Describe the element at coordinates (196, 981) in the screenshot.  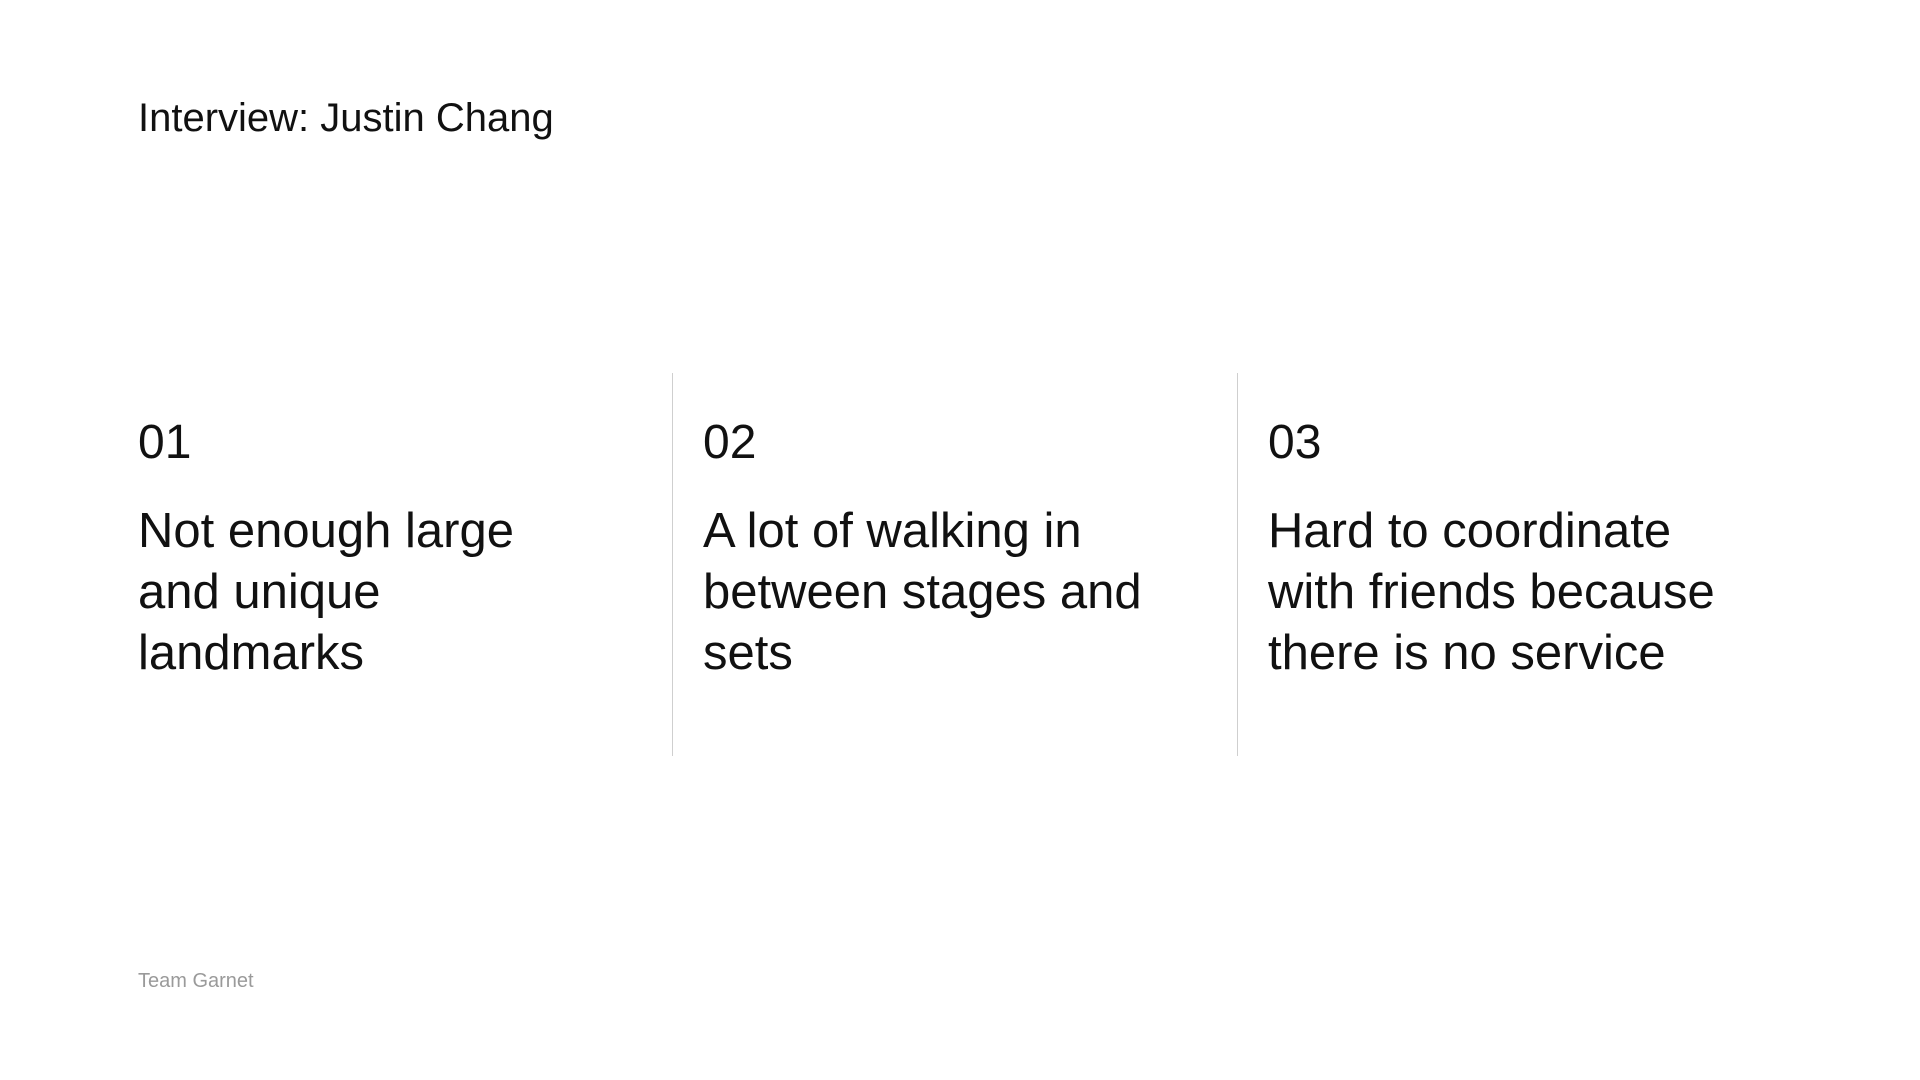
I see `footer-team-name: Team Garnet` at that location.